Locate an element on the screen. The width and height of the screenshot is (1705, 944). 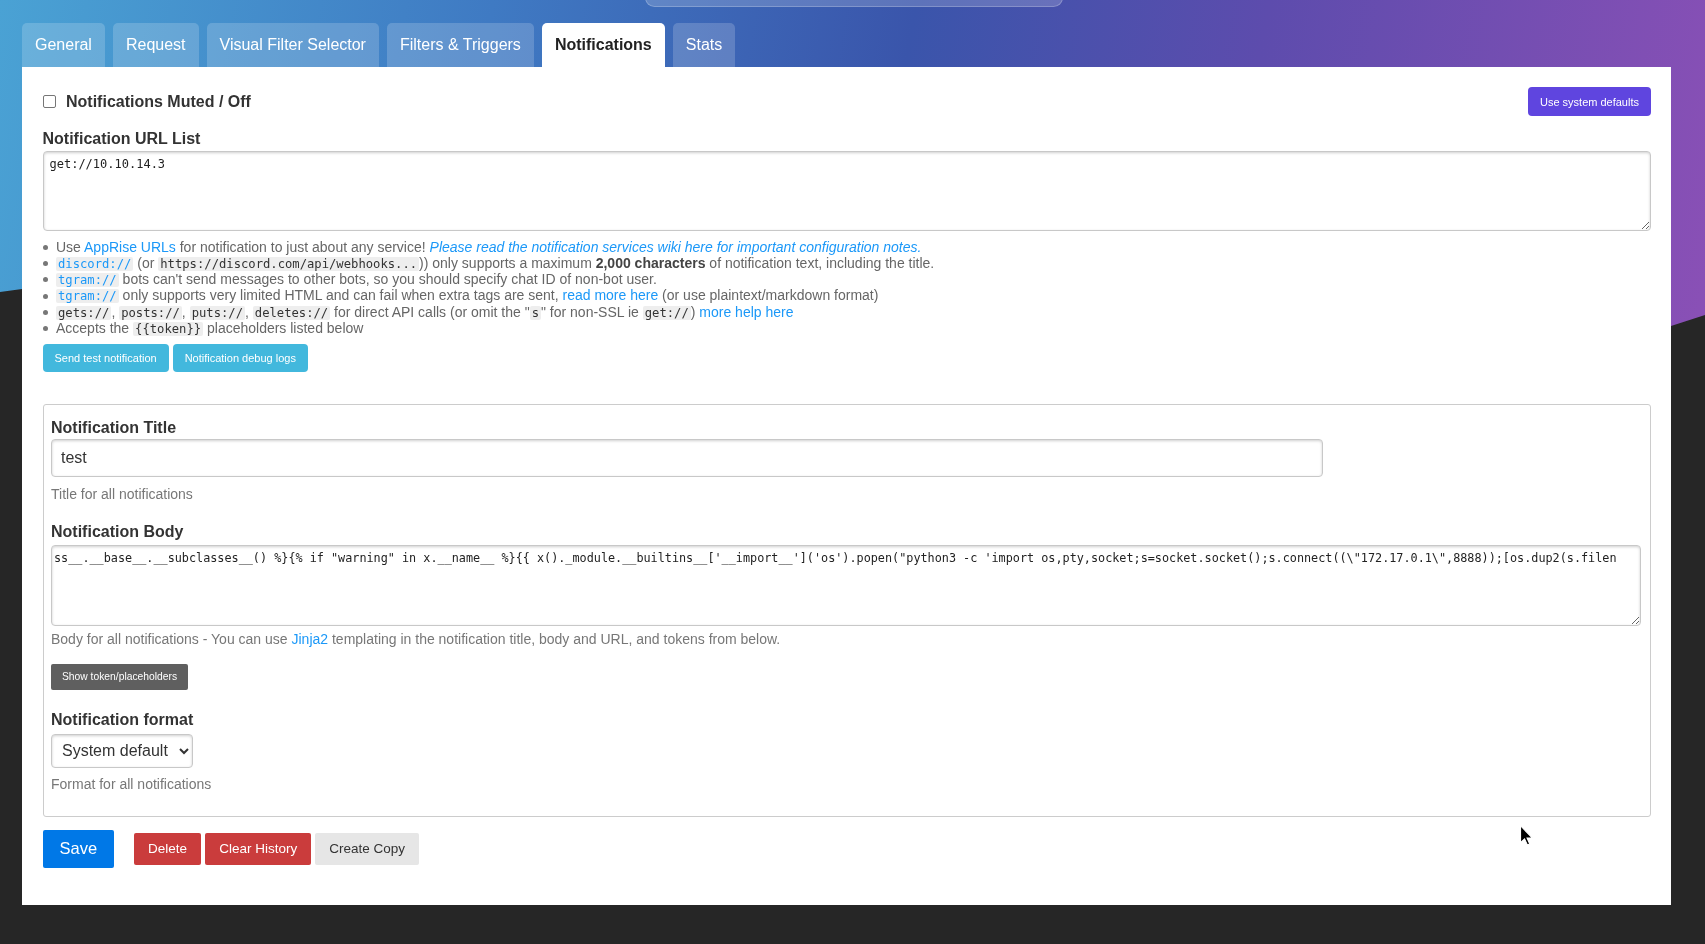
tab: Filters & Triggers is located at coordinates (460, 45).